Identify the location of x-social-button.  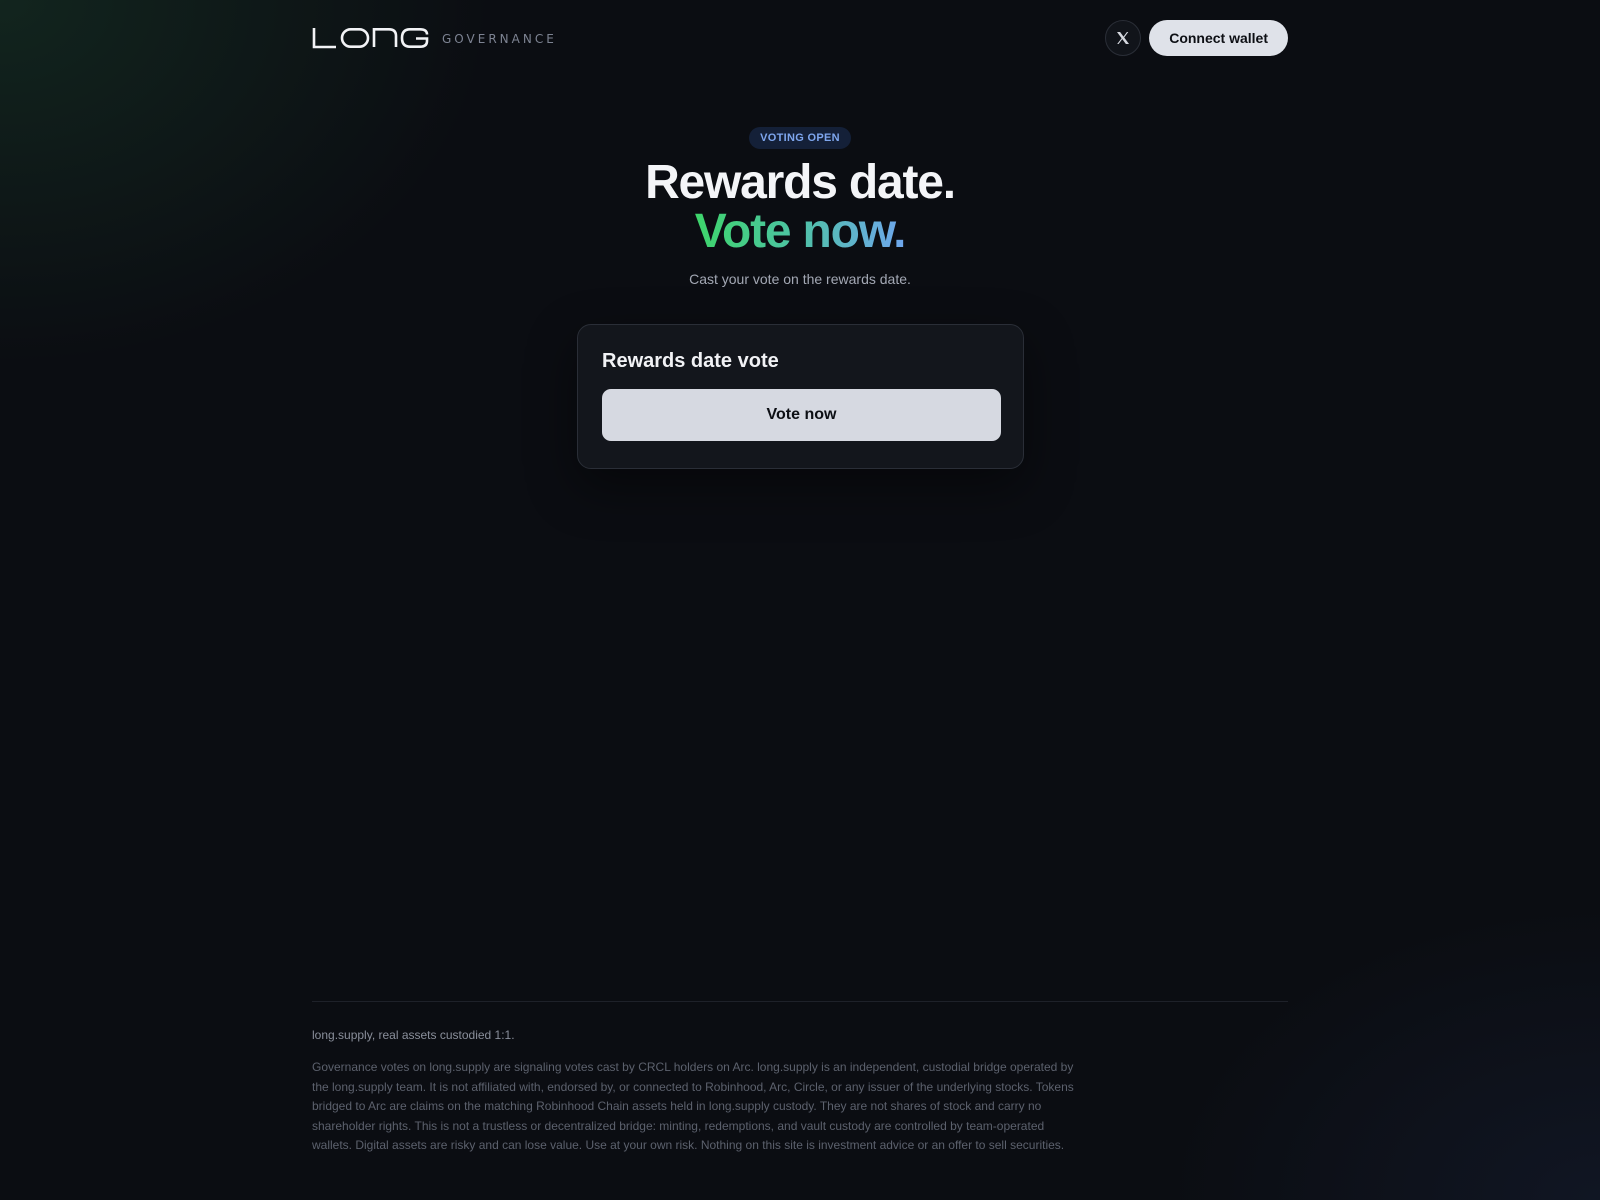
(1123, 38).